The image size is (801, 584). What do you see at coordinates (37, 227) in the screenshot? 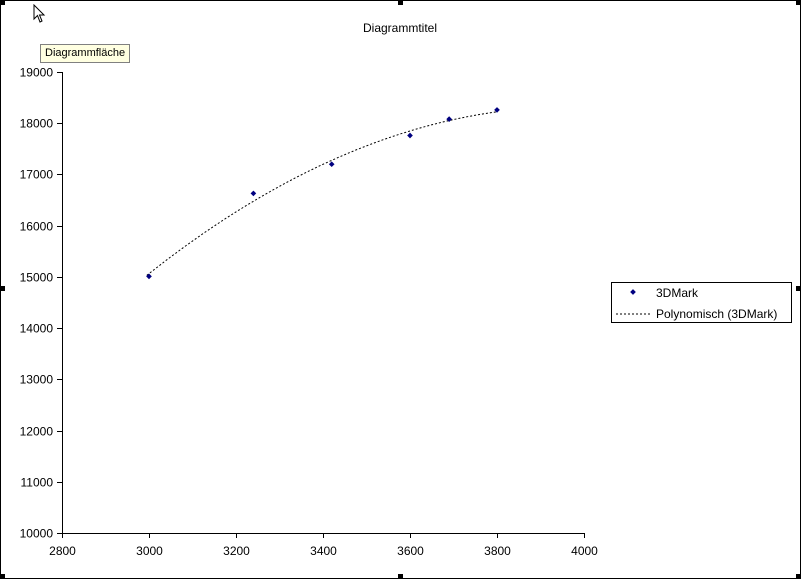
I see `y-tick-label: 16000` at bounding box center [37, 227].